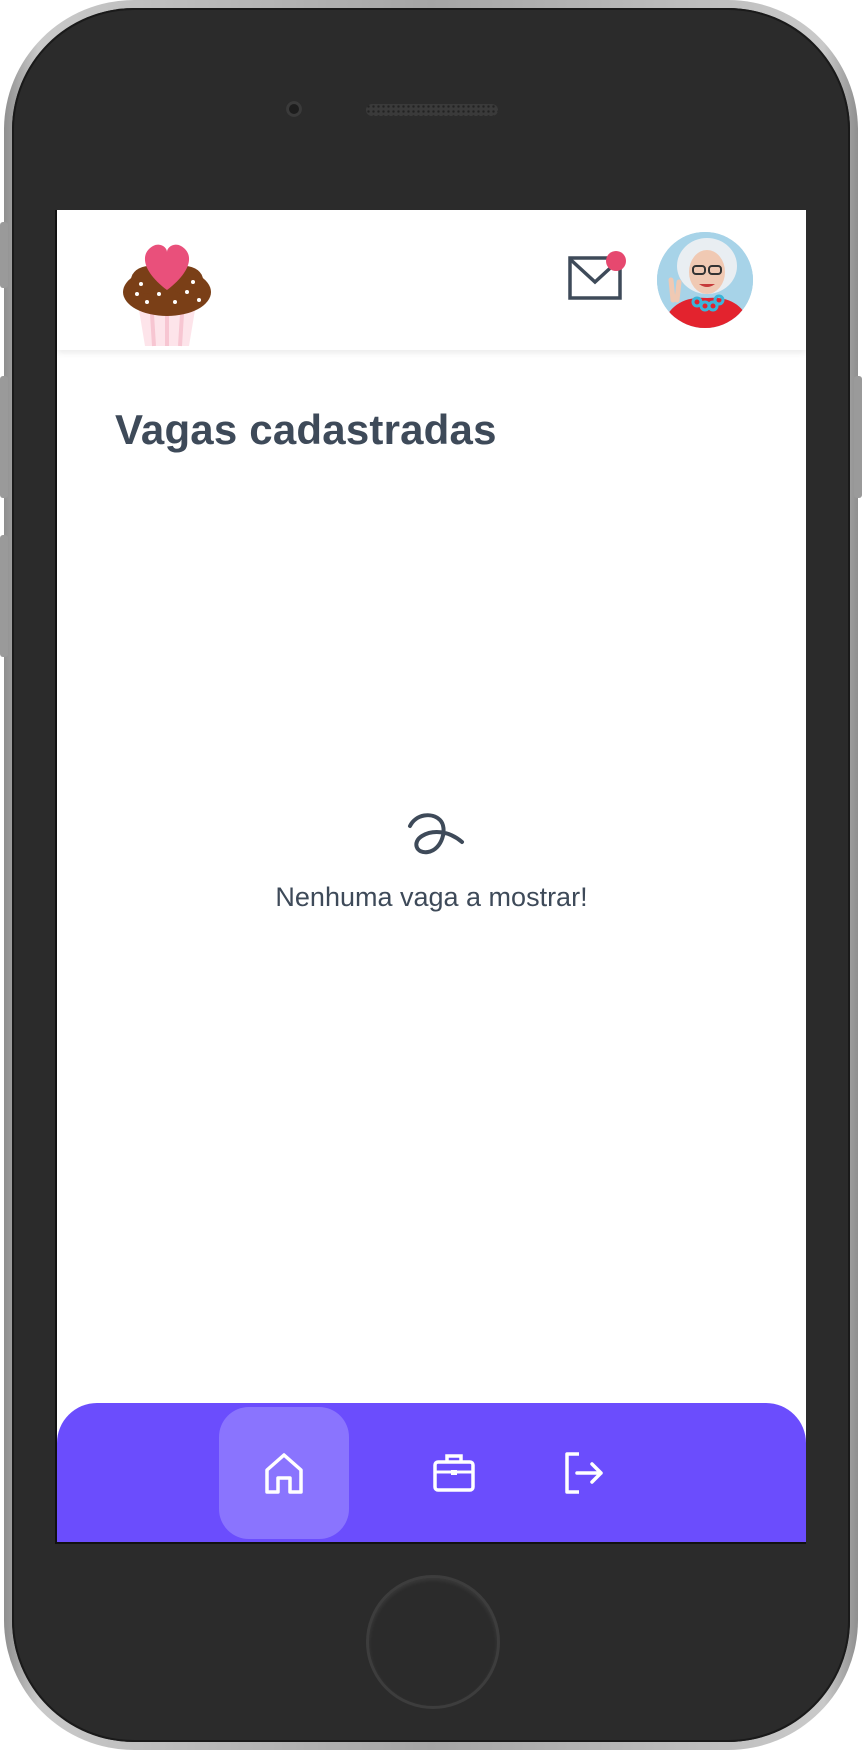  I want to click on briefcase-icon, so click(454, 1473).